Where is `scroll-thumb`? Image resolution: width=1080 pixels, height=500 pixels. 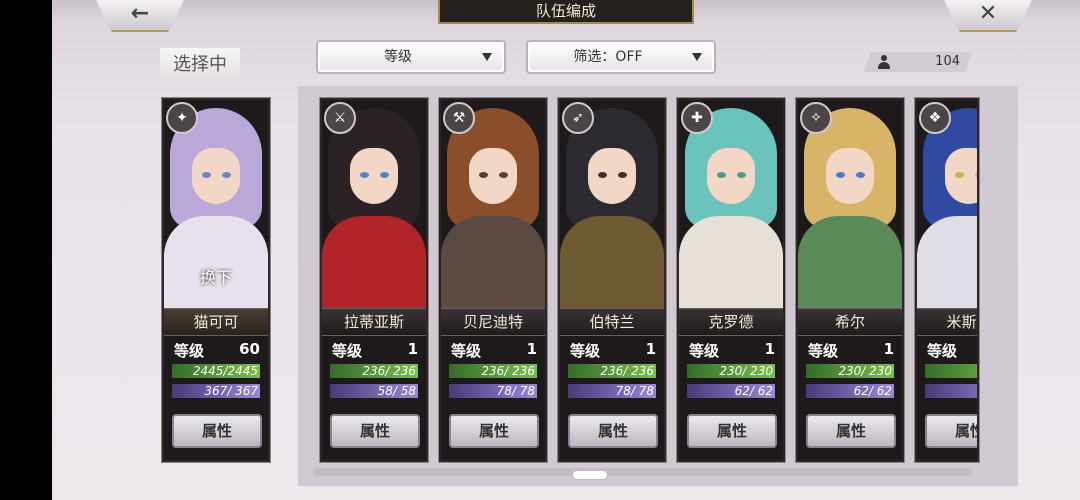 scroll-thumb is located at coordinates (590, 475).